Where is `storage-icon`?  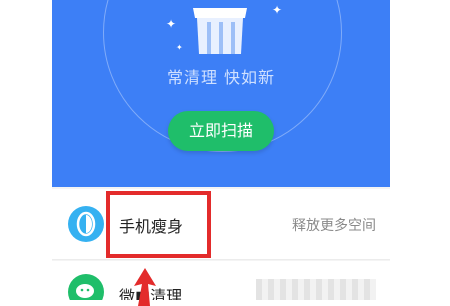
storage-icon is located at coordinates (86, 224).